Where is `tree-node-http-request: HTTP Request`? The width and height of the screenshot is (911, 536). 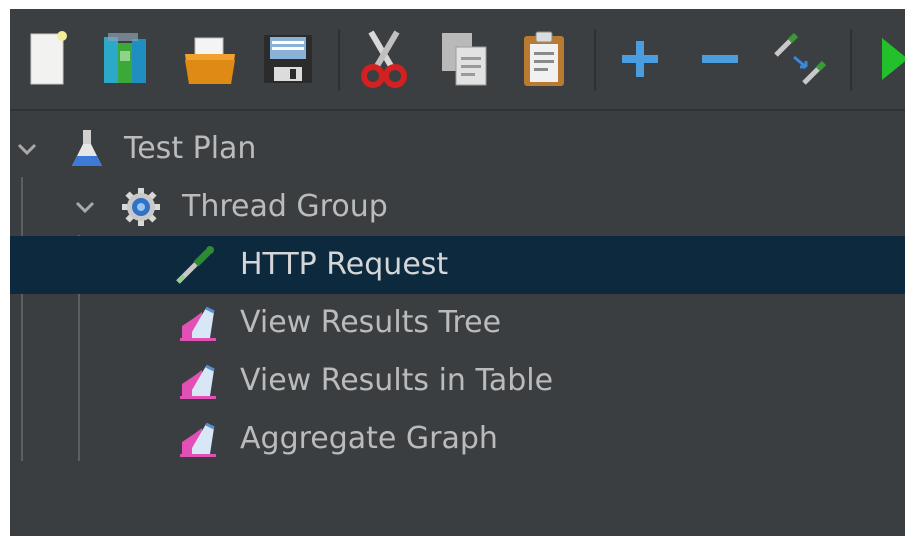
tree-node-http-request: HTTP Request is located at coordinates (457, 265).